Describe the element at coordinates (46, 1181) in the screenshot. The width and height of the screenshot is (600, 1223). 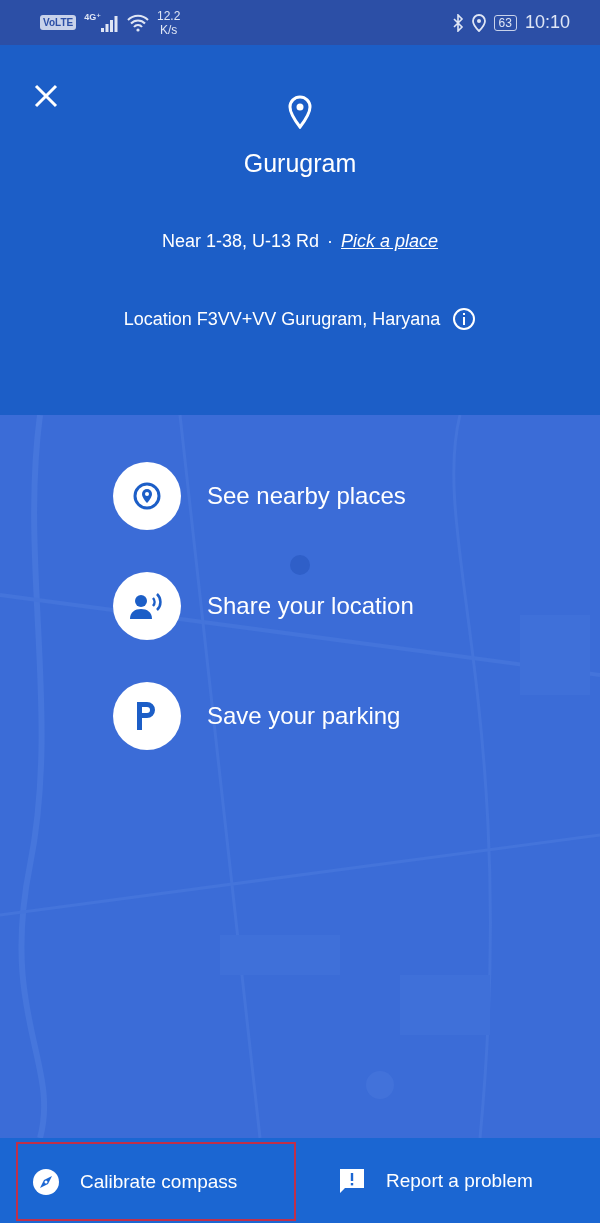
I see `compass-icon` at that location.